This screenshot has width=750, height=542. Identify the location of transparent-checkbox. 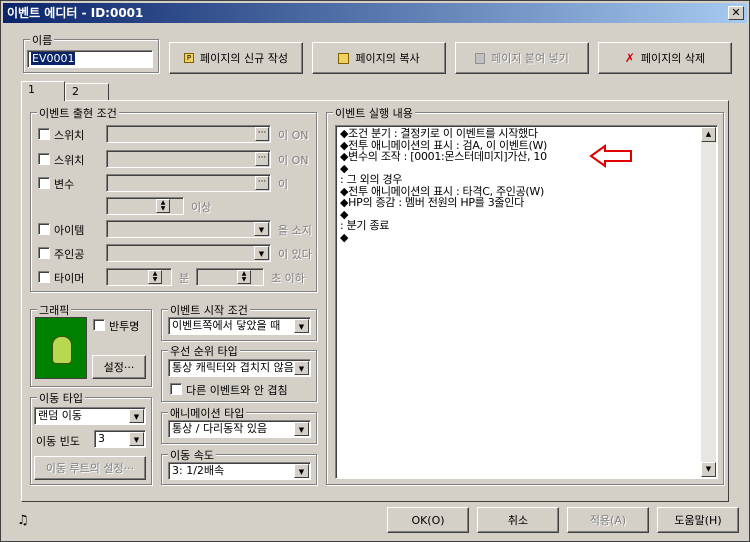
(99, 325).